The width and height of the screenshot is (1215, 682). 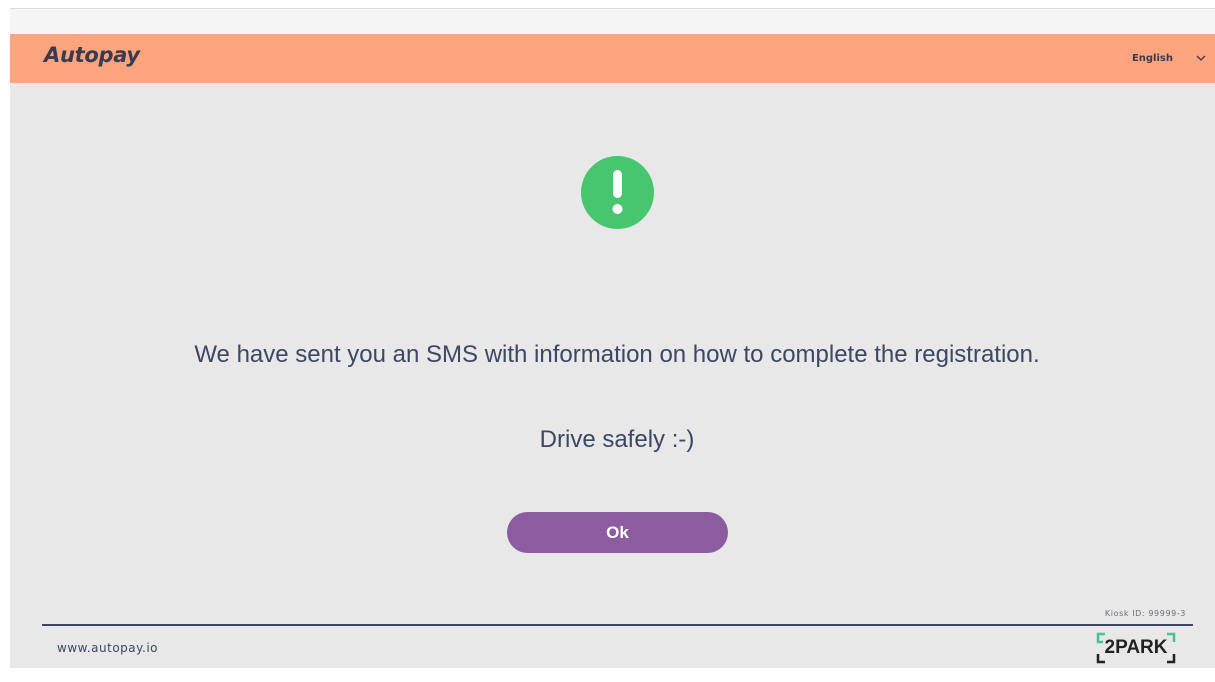 What do you see at coordinates (107, 648) in the screenshot?
I see `website-link: www.autopay.io` at bounding box center [107, 648].